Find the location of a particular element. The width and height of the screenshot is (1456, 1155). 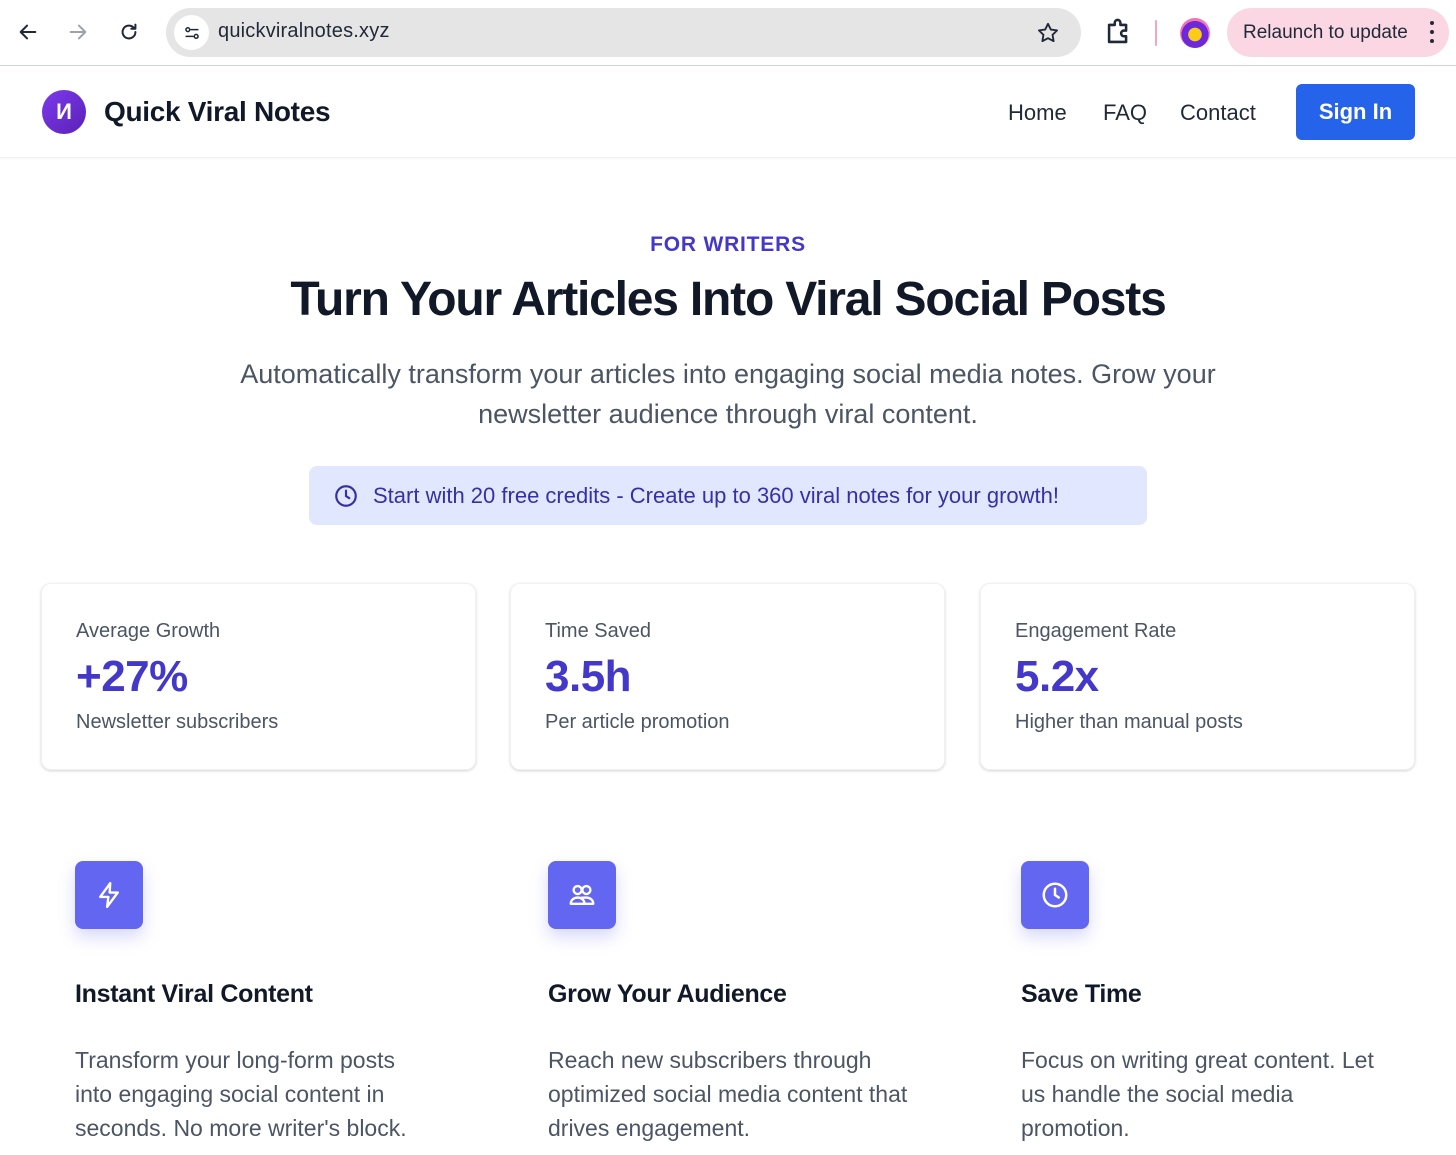

browser-toolbar: quickviralnotes.xyz Relaunch to update is located at coordinates (728, 33).